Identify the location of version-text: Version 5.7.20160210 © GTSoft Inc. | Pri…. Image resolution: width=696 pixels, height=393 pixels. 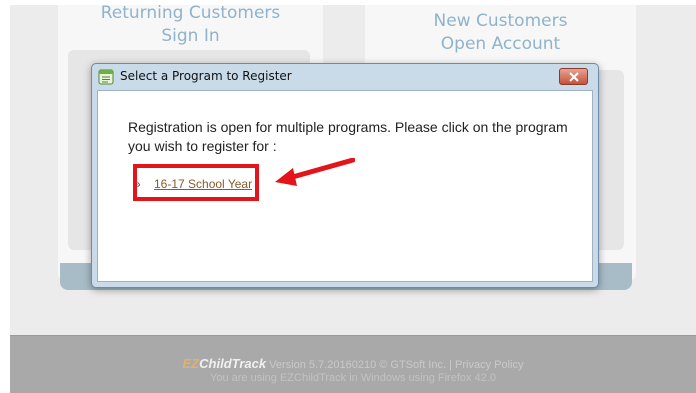
(396, 365).